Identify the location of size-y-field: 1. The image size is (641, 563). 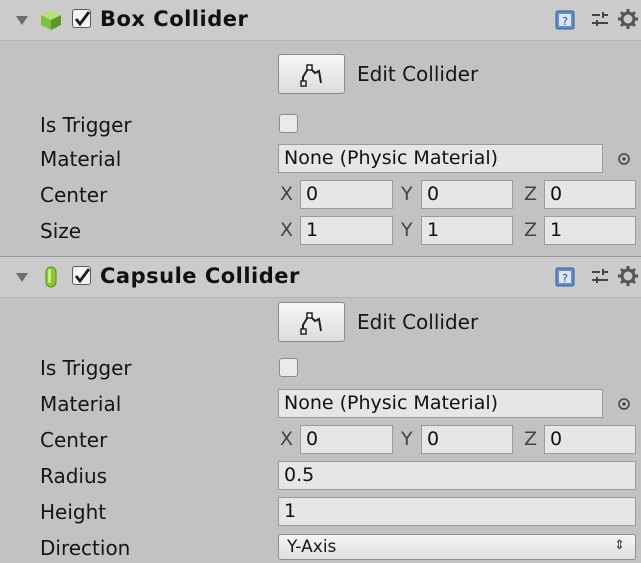
(467, 230).